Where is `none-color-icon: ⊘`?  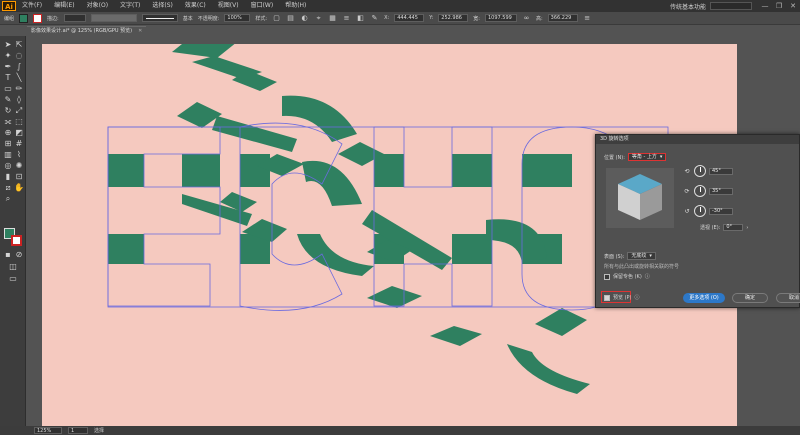
none-color-icon: ⊘ is located at coordinates (19, 255).